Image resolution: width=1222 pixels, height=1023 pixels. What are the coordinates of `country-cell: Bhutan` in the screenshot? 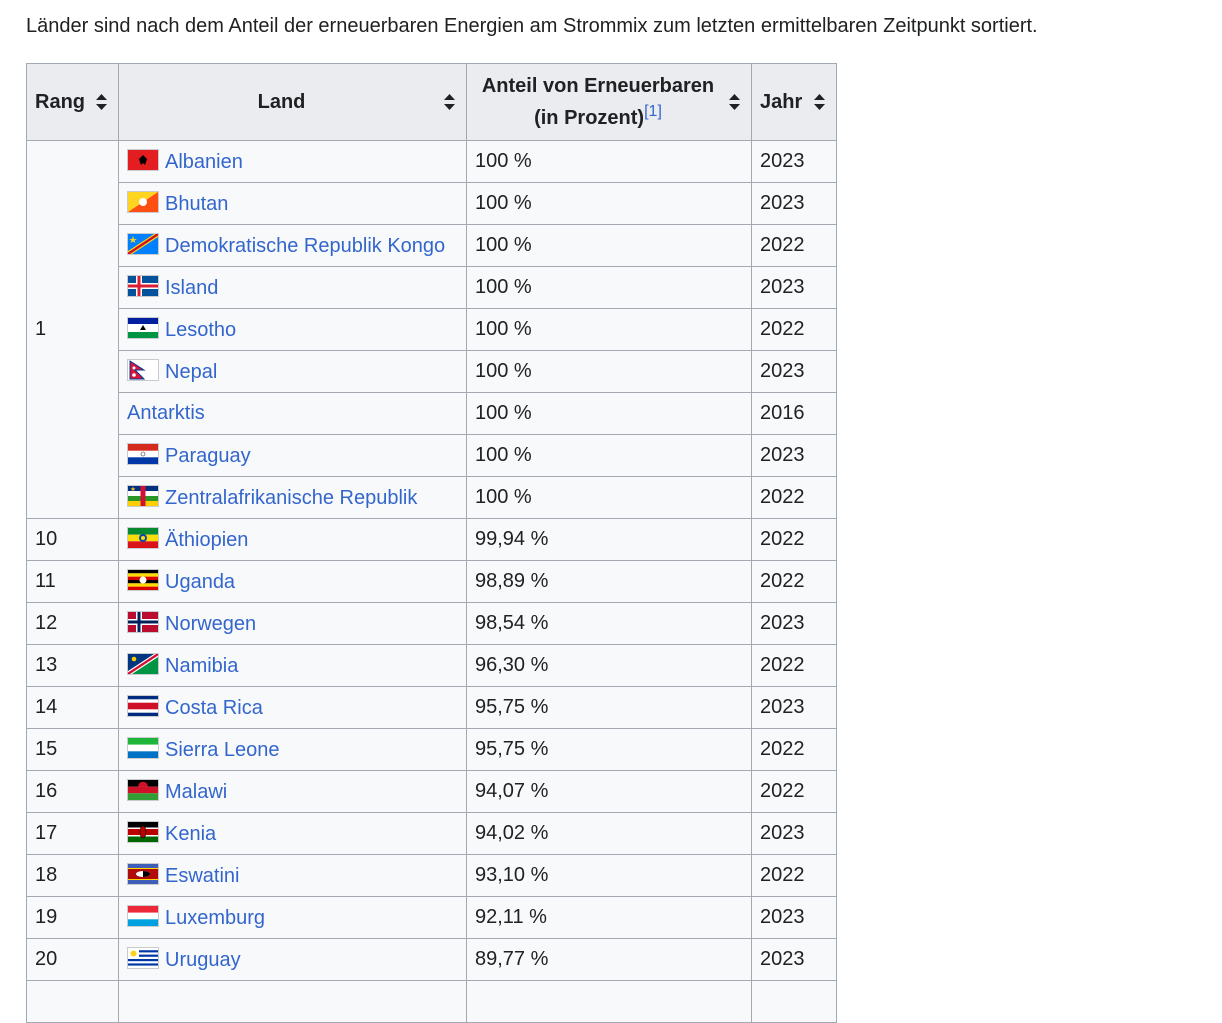 It's located at (292, 203).